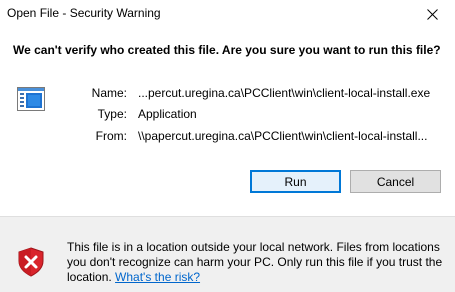  What do you see at coordinates (167, 114) in the screenshot?
I see `type-value: Application` at bounding box center [167, 114].